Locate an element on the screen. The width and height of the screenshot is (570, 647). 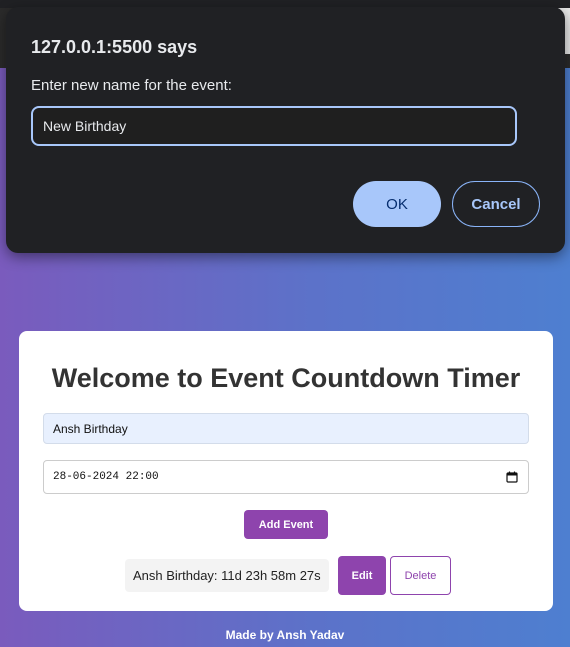
calendar-icon is located at coordinates (512, 477).